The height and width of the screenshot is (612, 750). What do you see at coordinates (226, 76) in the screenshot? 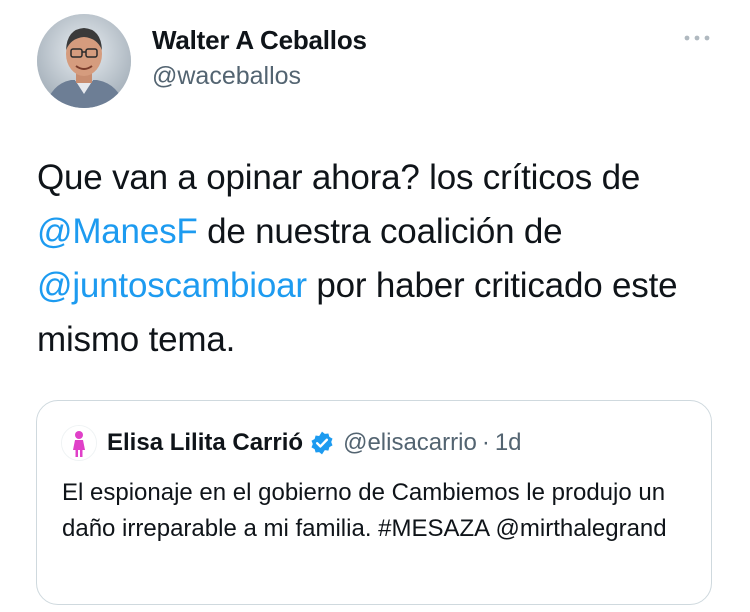
I see `author-handle: @waceballos` at bounding box center [226, 76].